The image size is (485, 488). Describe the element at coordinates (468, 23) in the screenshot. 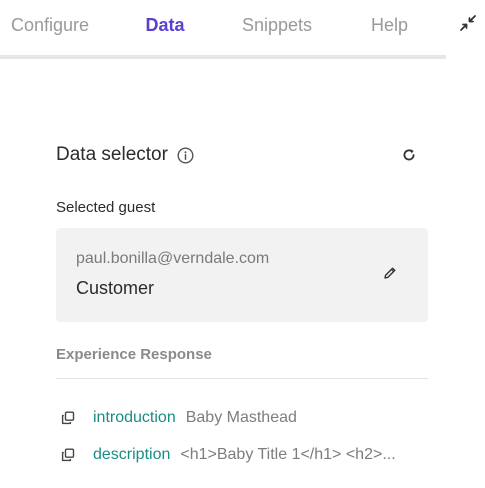

I see `collapse-arrows-icon` at that location.